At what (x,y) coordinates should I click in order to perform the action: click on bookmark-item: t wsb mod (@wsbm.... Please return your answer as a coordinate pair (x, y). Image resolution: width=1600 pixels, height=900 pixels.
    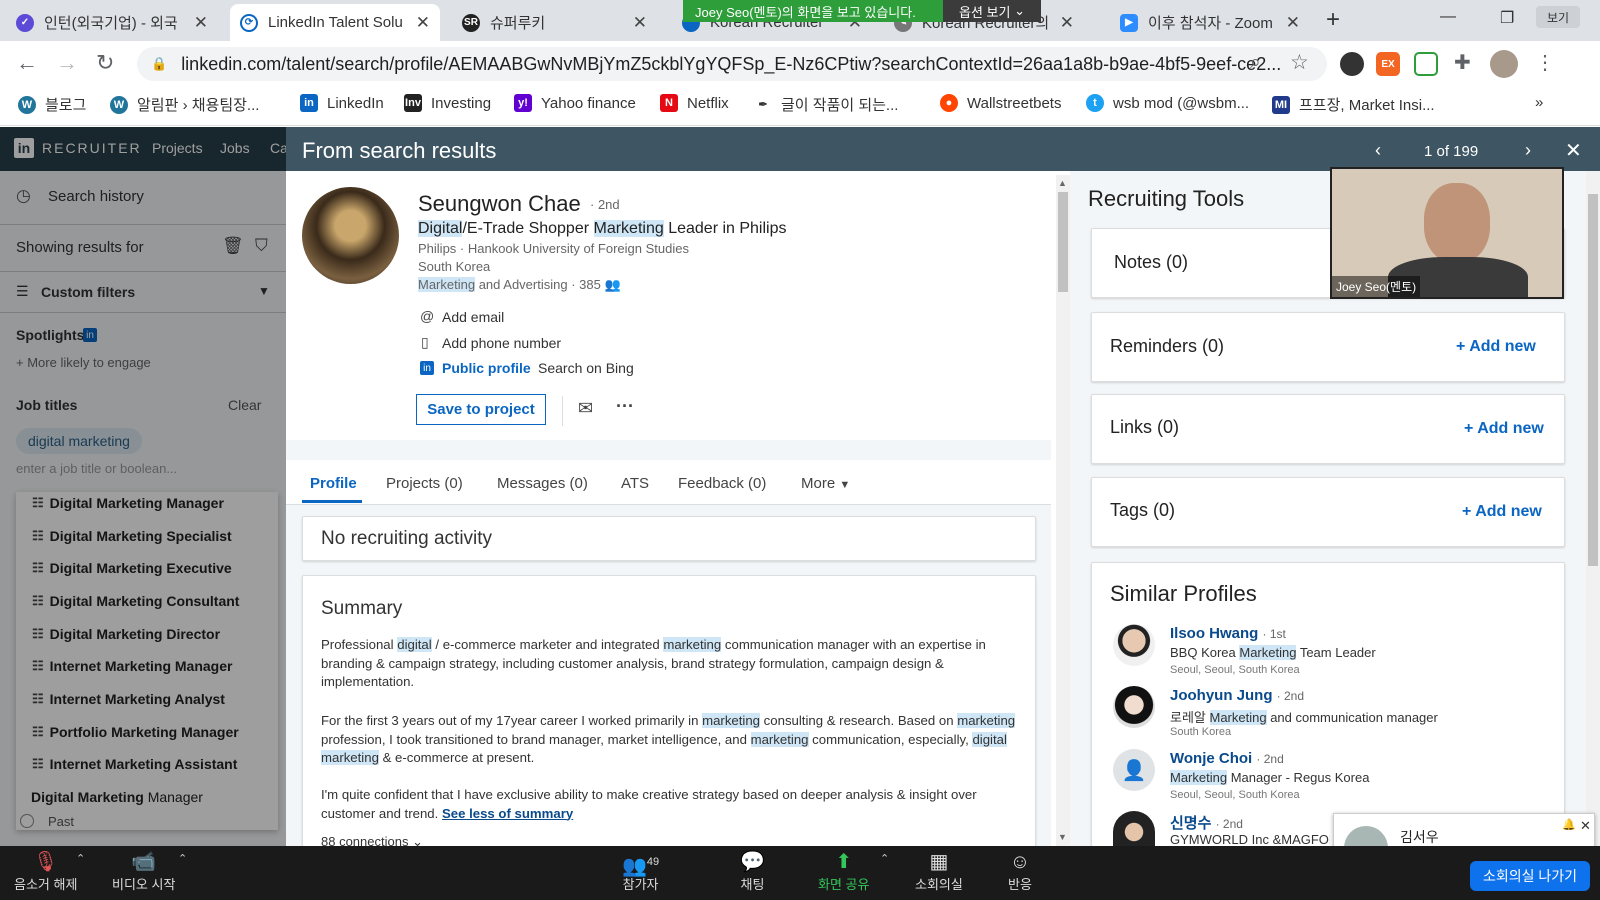
    Looking at the image, I should click on (1167, 103).